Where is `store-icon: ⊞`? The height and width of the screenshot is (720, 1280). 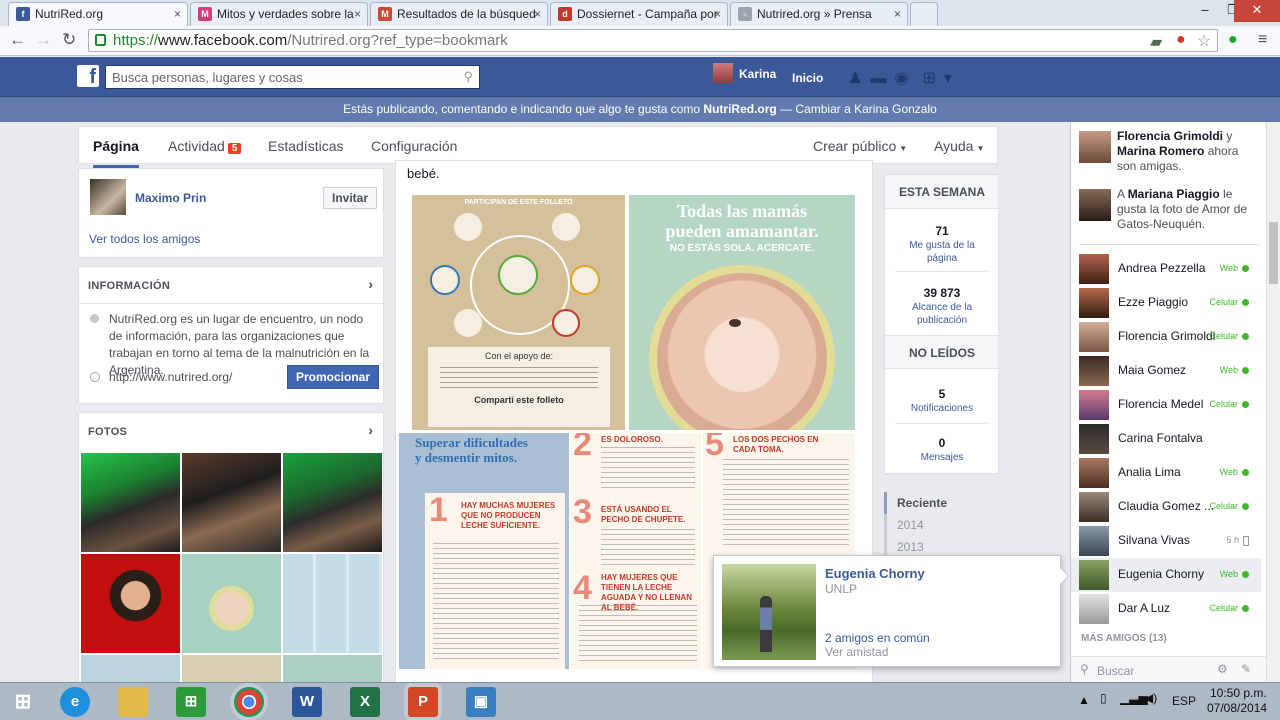
store-icon: ⊞ is located at coordinates (191, 702).